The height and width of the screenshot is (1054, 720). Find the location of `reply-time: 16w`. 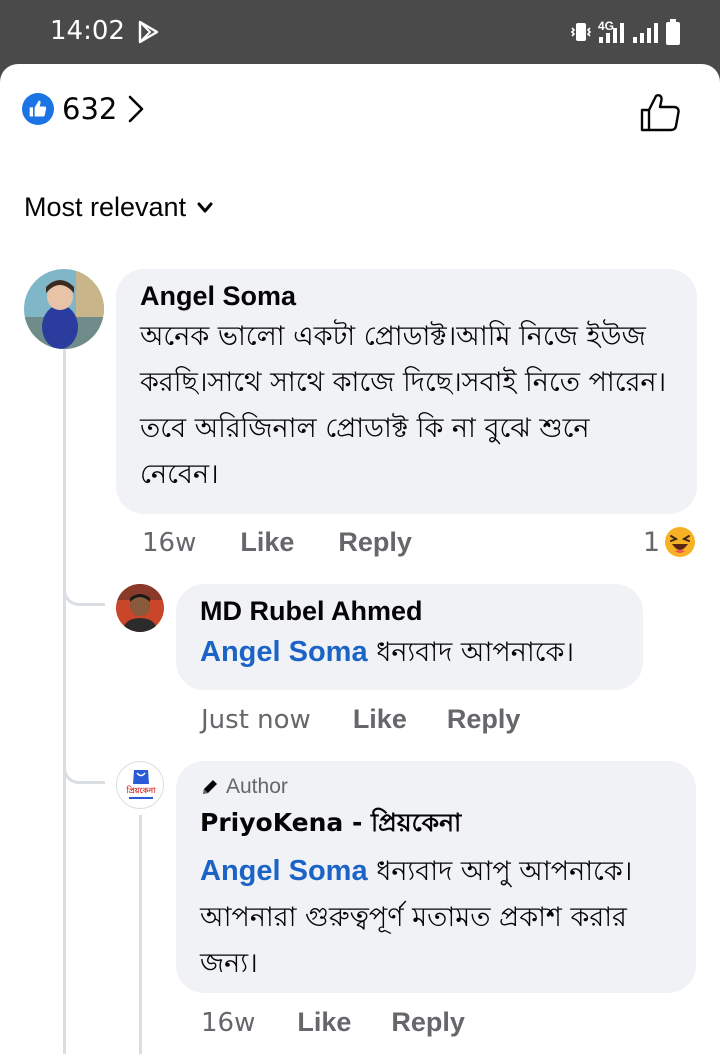

reply-time: 16w is located at coordinates (228, 1022).